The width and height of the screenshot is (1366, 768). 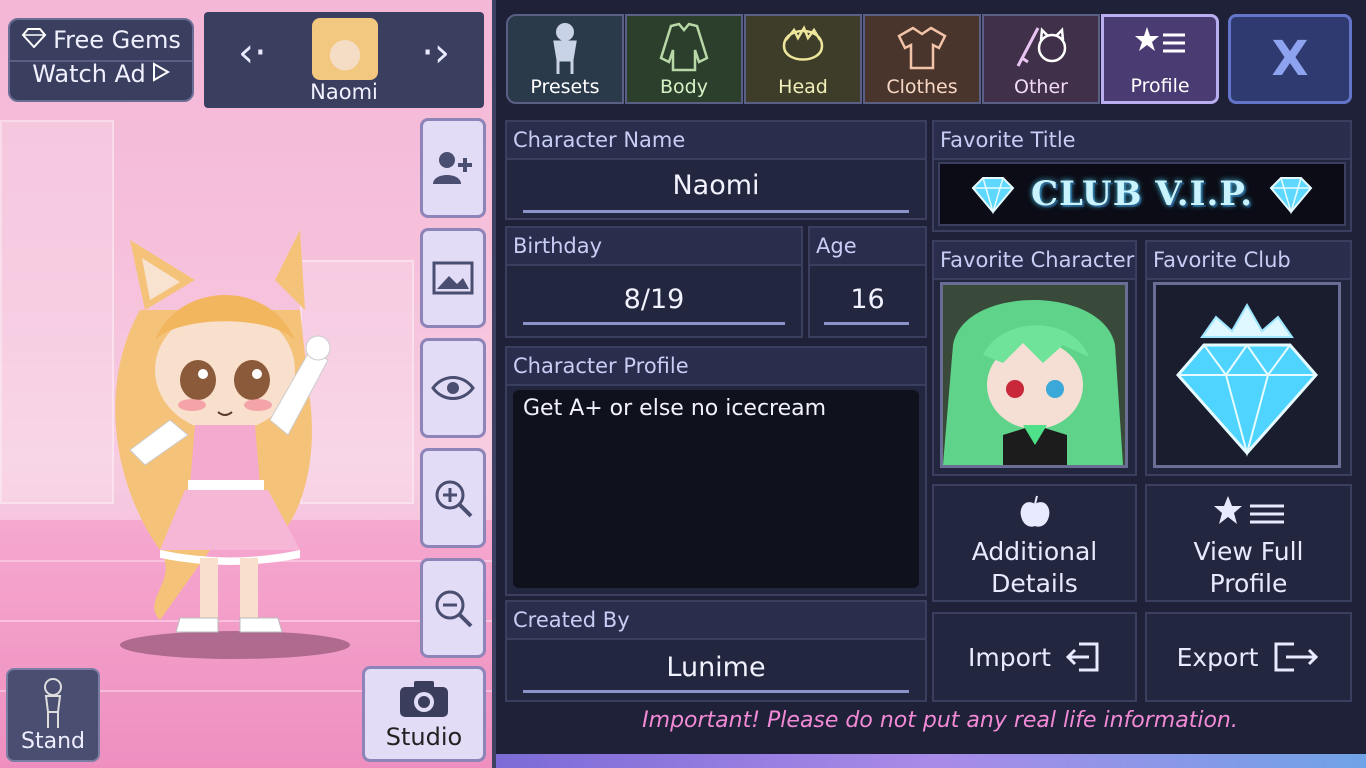 I want to click on tab-label: Body, so click(x=684, y=87).